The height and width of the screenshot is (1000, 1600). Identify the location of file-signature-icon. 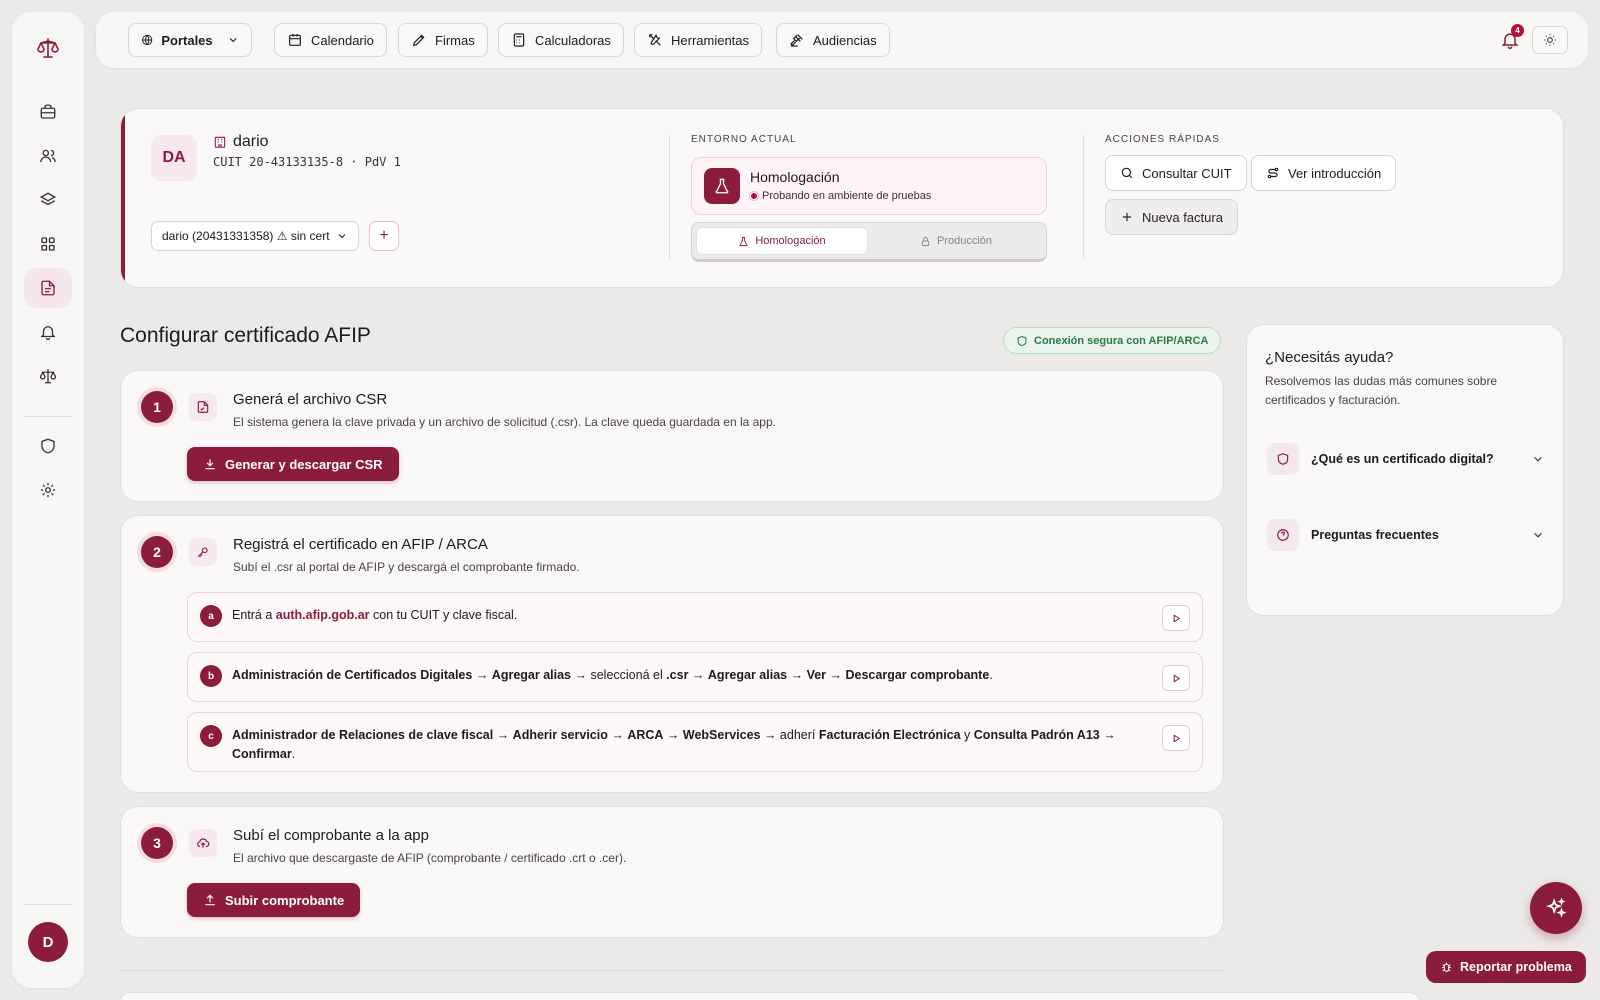
(203, 407).